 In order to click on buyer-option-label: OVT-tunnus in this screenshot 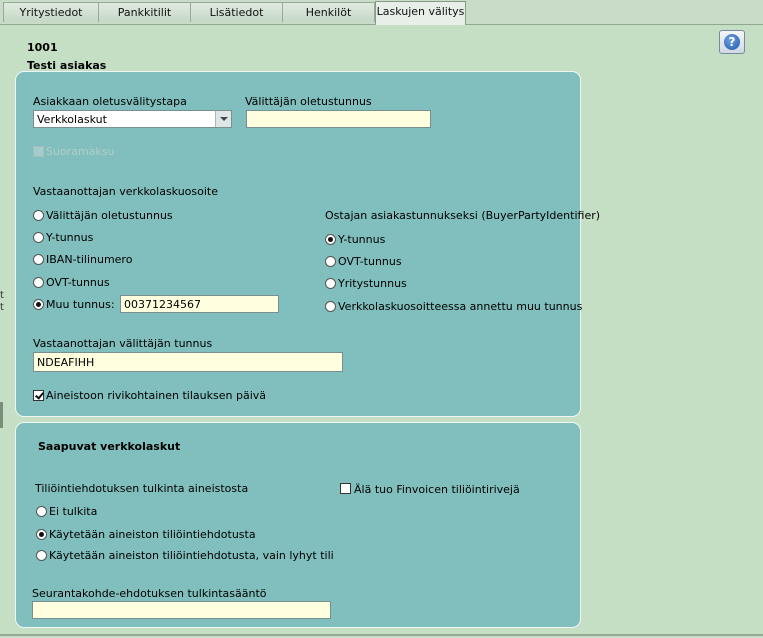, I will do `click(370, 261)`.